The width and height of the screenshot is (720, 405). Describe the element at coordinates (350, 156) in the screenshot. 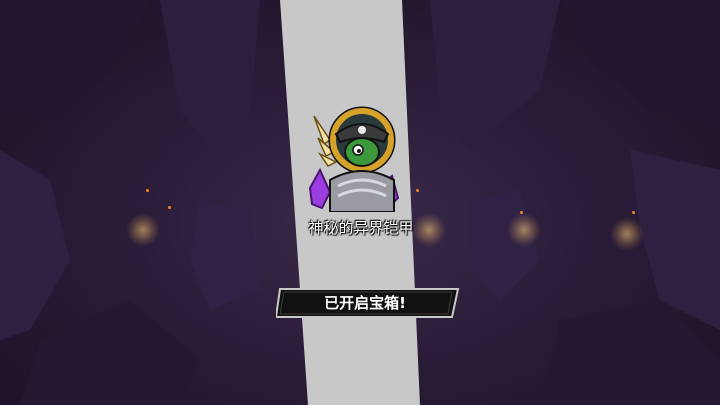

I see `pirate-goblin-armor-icon` at that location.